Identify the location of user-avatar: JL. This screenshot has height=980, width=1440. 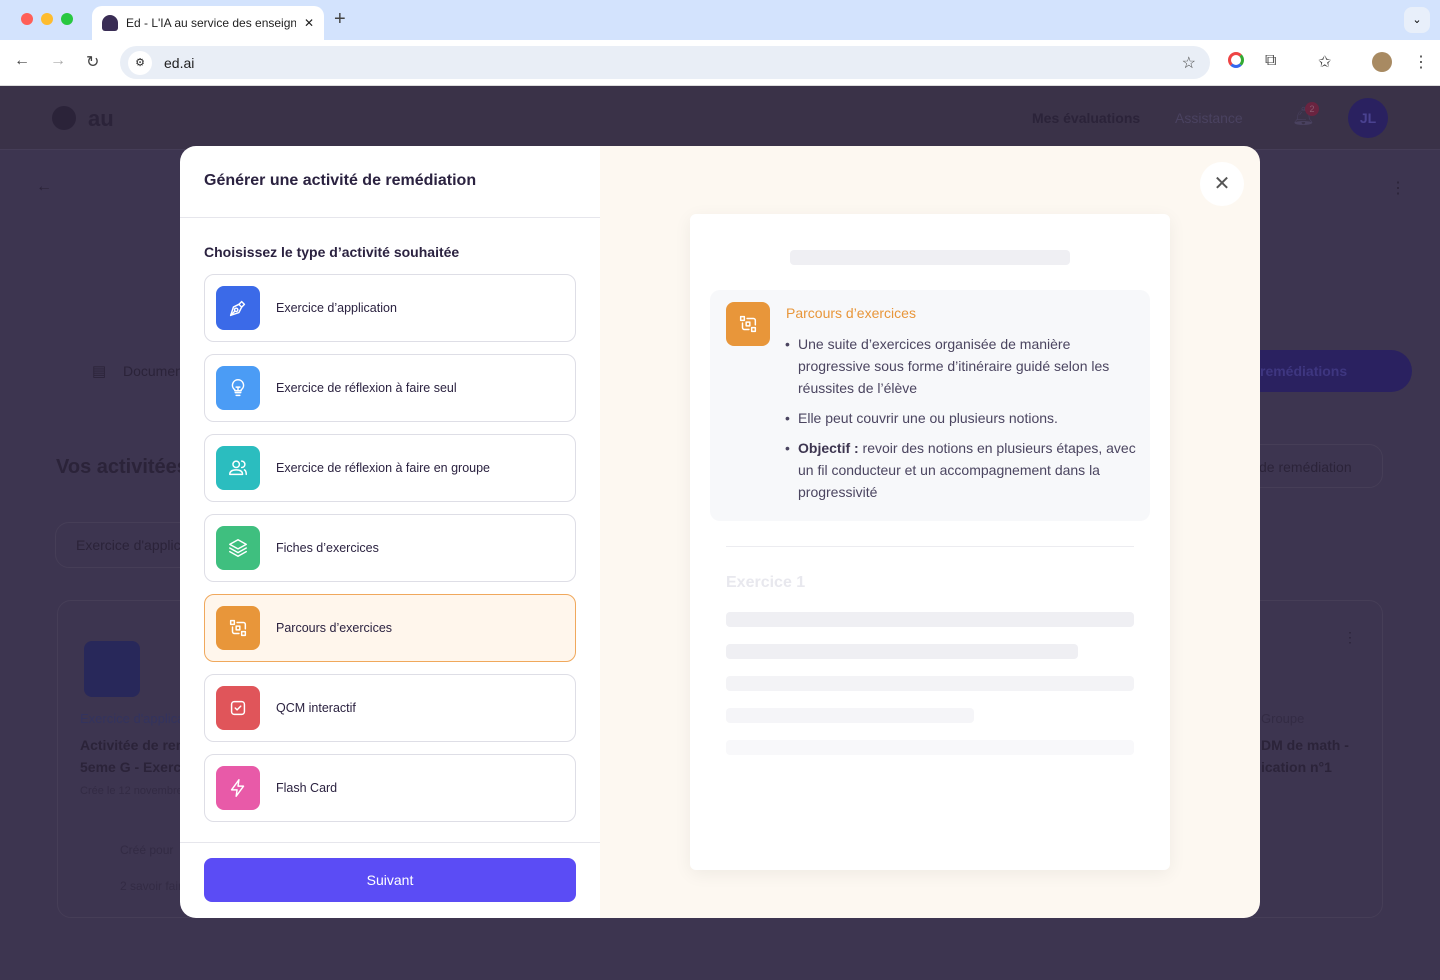
(1368, 118).